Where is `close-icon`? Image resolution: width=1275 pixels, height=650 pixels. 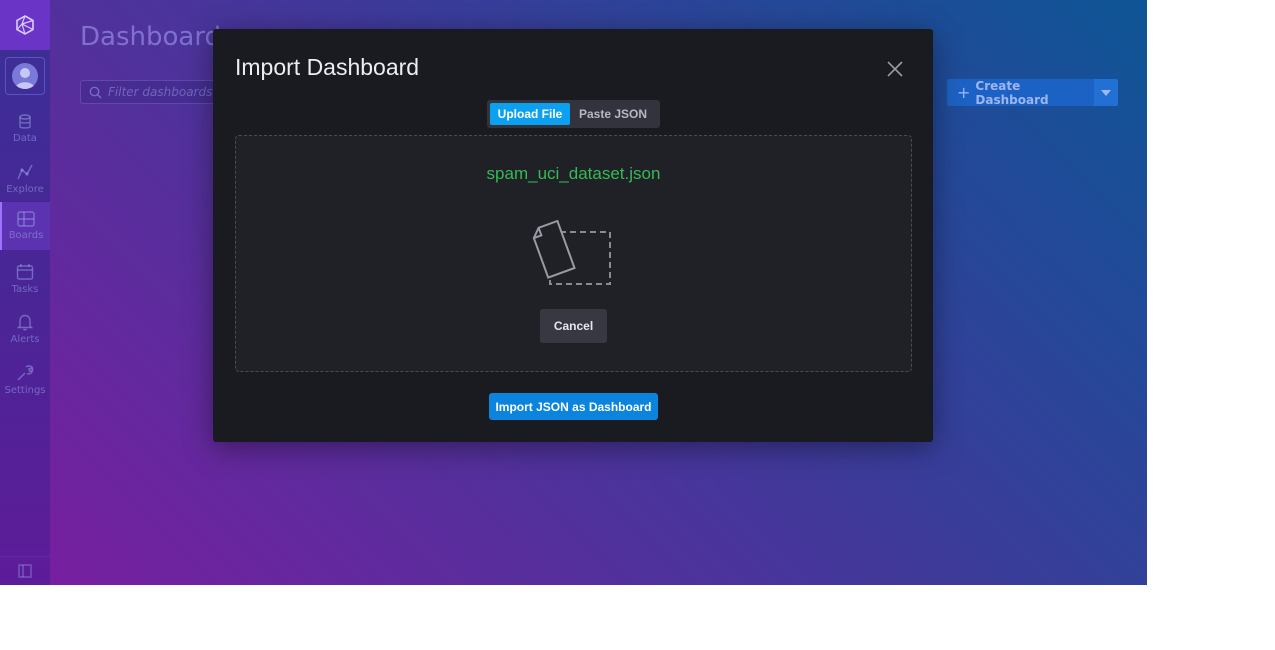
close-icon is located at coordinates (895, 69).